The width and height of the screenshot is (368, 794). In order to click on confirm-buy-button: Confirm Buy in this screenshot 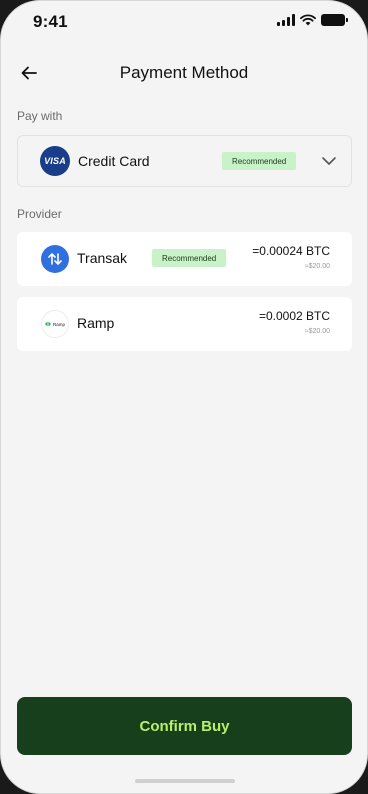, I will do `click(184, 726)`.